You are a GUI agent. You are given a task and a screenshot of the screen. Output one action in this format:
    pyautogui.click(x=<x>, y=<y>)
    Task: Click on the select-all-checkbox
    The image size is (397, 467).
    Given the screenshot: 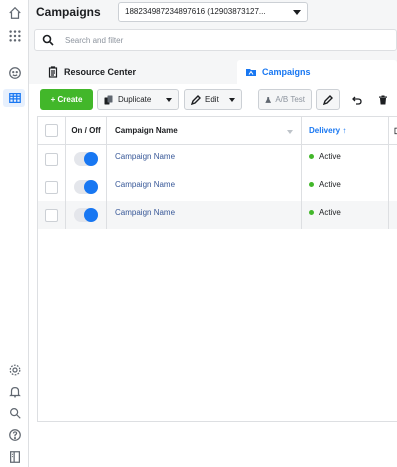 What is the action you would take?
    pyautogui.click(x=51, y=130)
    